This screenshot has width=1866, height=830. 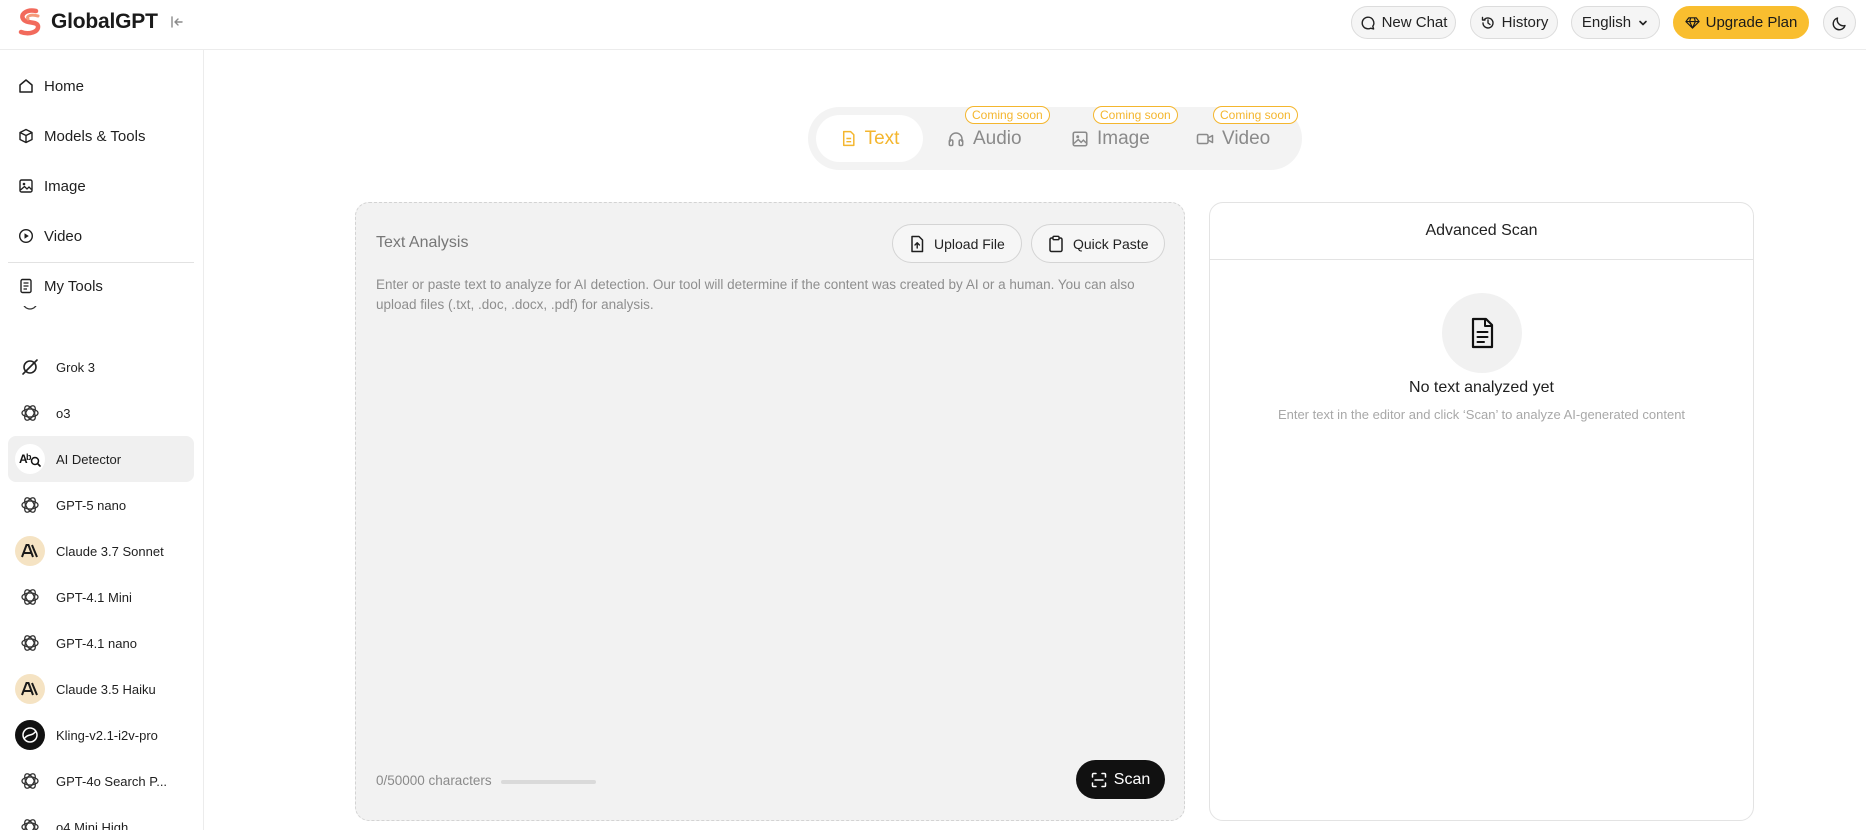 What do you see at coordinates (94, 597) in the screenshot?
I see `tool-label: GPT-4.1 Mini` at bounding box center [94, 597].